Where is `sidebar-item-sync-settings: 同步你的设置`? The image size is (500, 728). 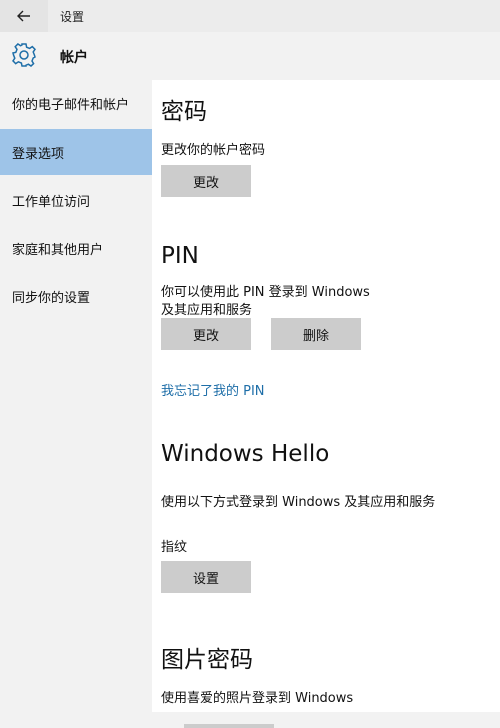
sidebar-item-sync-settings: 同步你的设置 is located at coordinates (76, 296).